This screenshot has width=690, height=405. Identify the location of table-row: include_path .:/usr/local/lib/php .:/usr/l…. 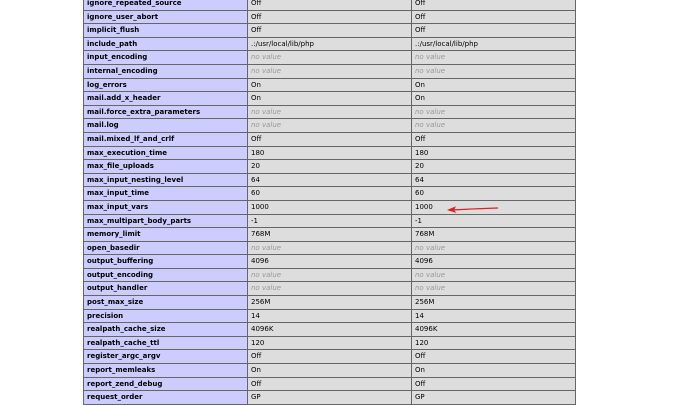
(329, 44).